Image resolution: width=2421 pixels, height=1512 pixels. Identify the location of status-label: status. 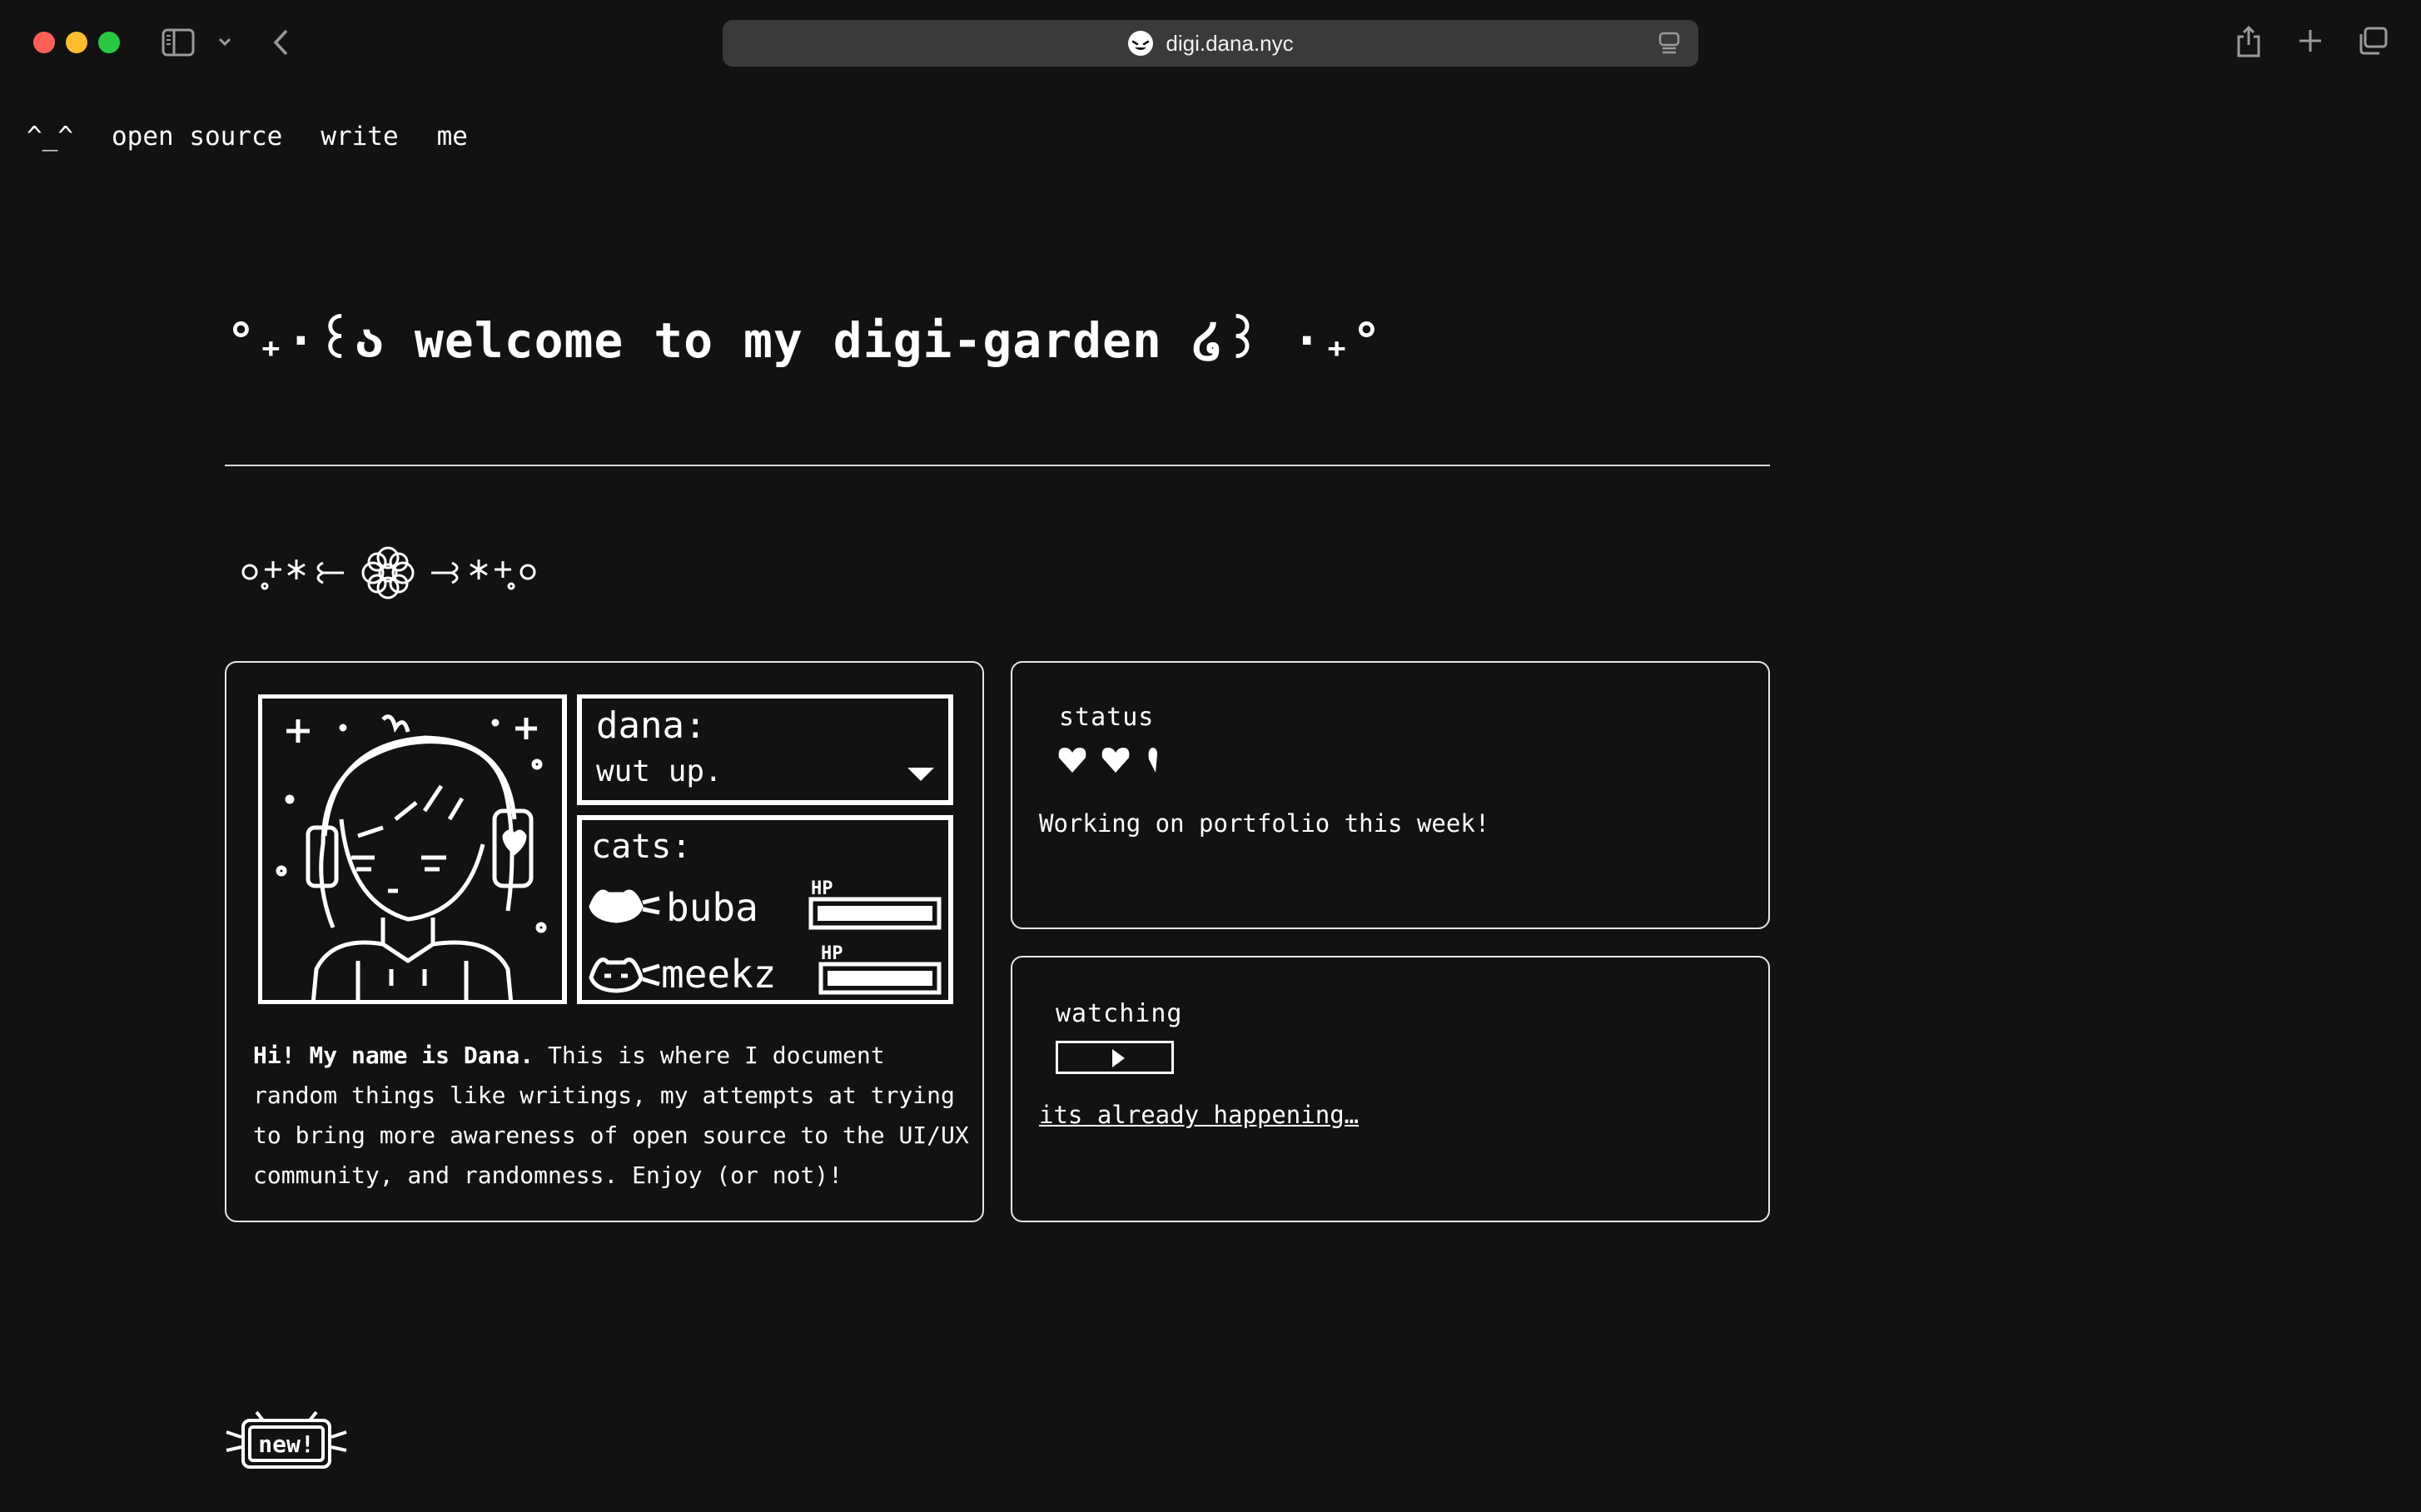
(1107, 718).